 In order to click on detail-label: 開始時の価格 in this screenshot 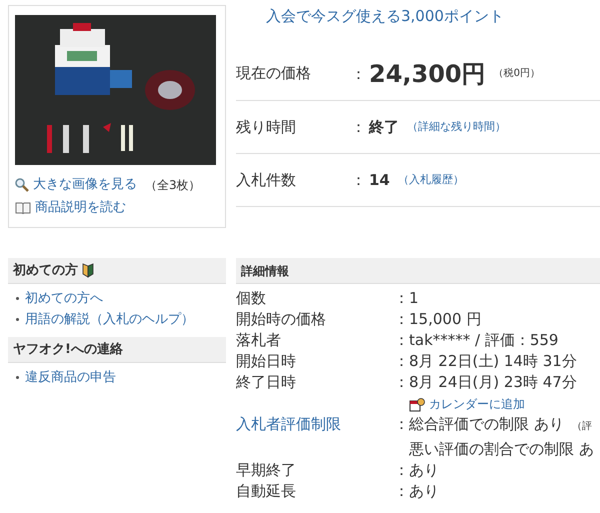, I will do `click(281, 319)`.